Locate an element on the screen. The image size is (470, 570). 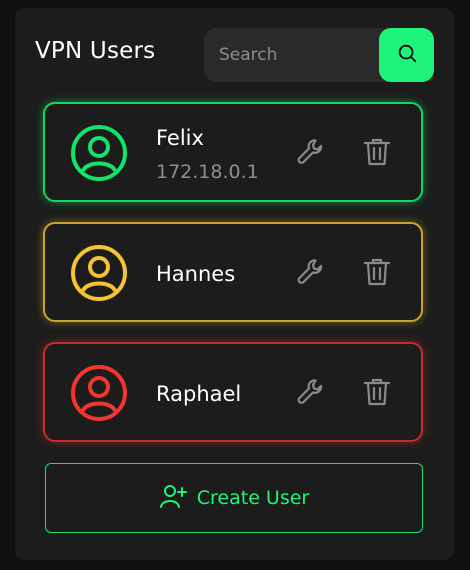
user-name: Raphael is located at coordinates (199, 394).